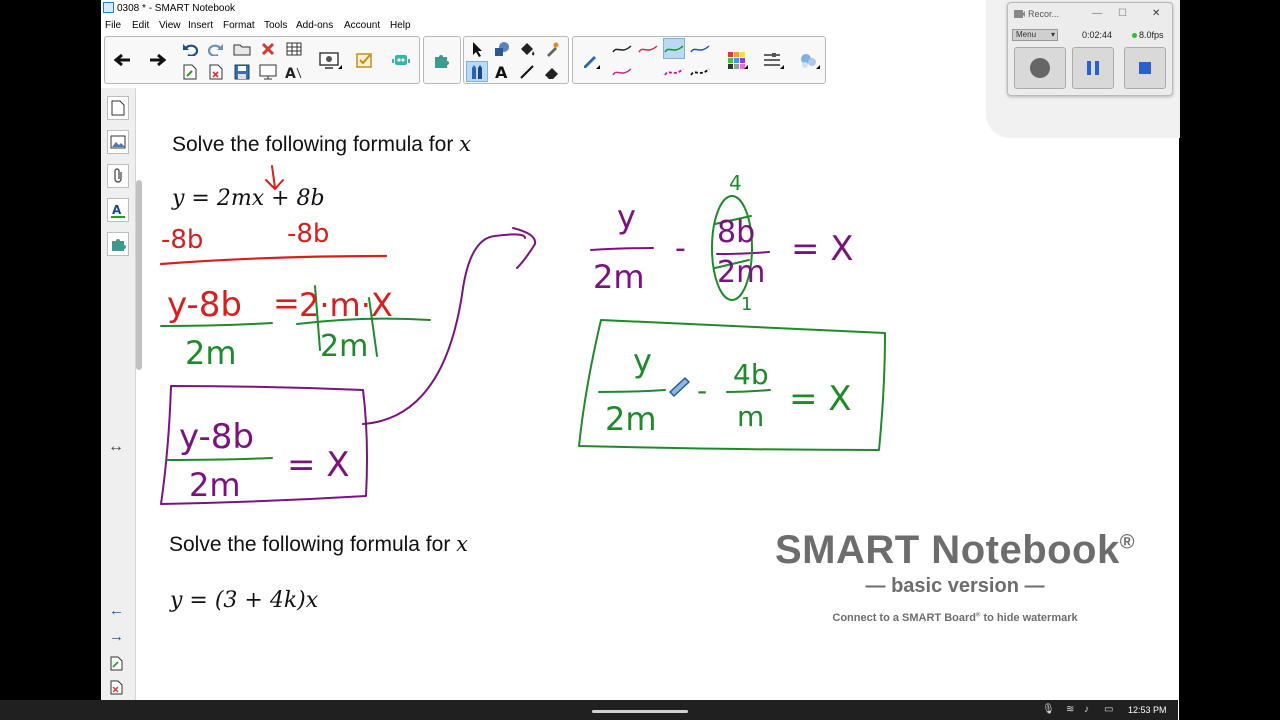 This screenshot has height=720, width=1280. What do you see at coordinates (118, 108) in the screenshot?
I see `page-sorter-button` at bounding box center [118, 108].